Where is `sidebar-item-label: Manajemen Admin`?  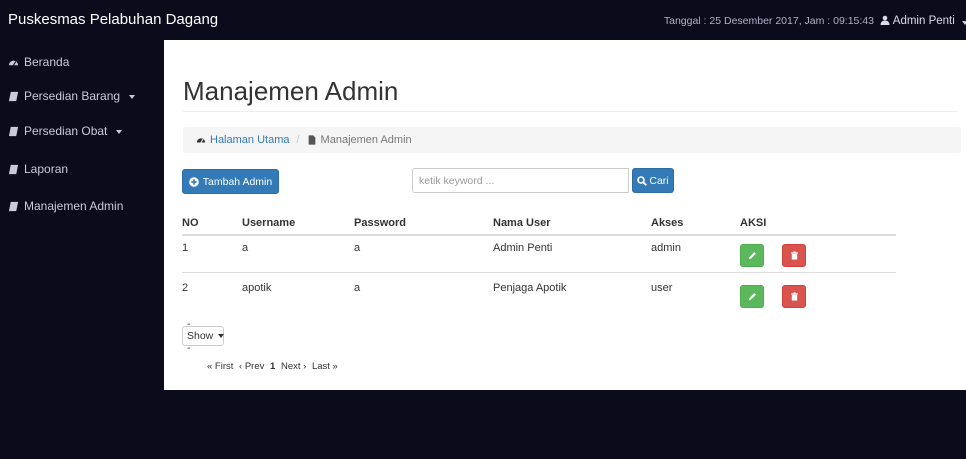 sidebar-item-label: Manajemen Admin is located at coordinates (74, 206).